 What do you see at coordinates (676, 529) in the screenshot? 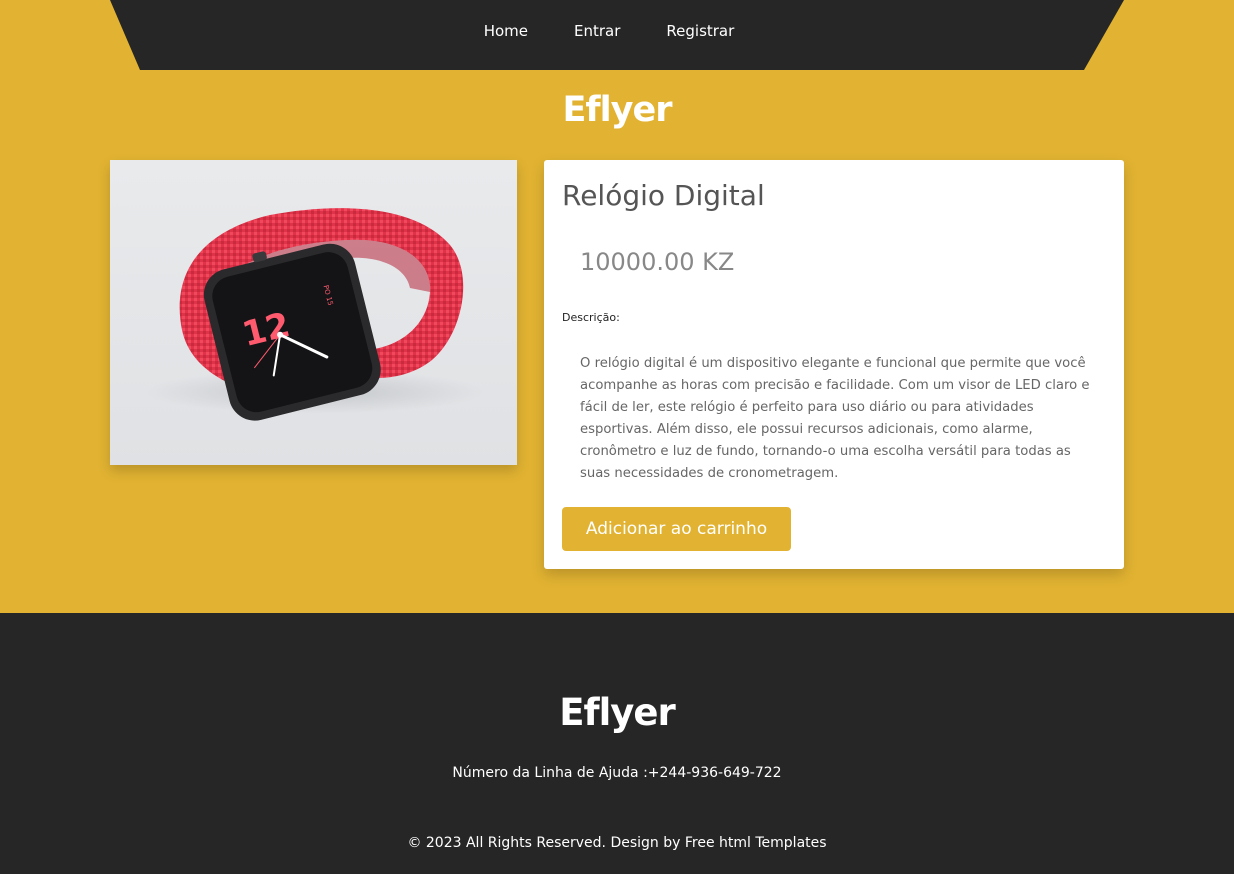
I see `add-to-cart-button: Adicionar ao carrinho` at bounding box center [676, 529].